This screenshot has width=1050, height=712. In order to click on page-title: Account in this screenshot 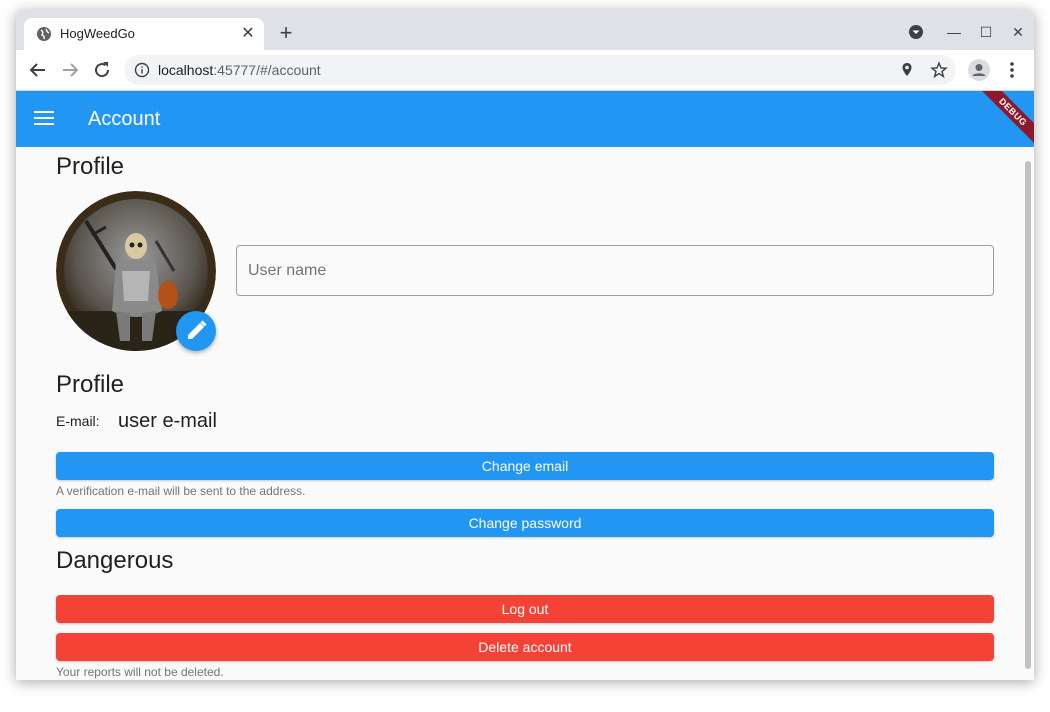, I will do `click(124, 119)`.